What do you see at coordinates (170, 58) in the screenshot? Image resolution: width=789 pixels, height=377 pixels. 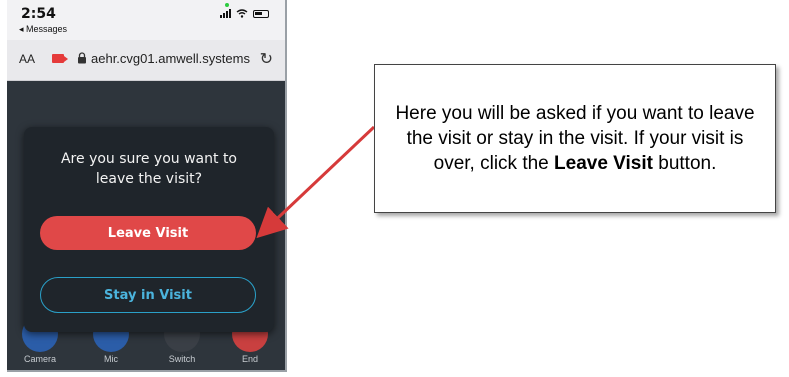 I see `url-text: aehr.cvg01.amwell.systems` at bounding box center [170, 58].